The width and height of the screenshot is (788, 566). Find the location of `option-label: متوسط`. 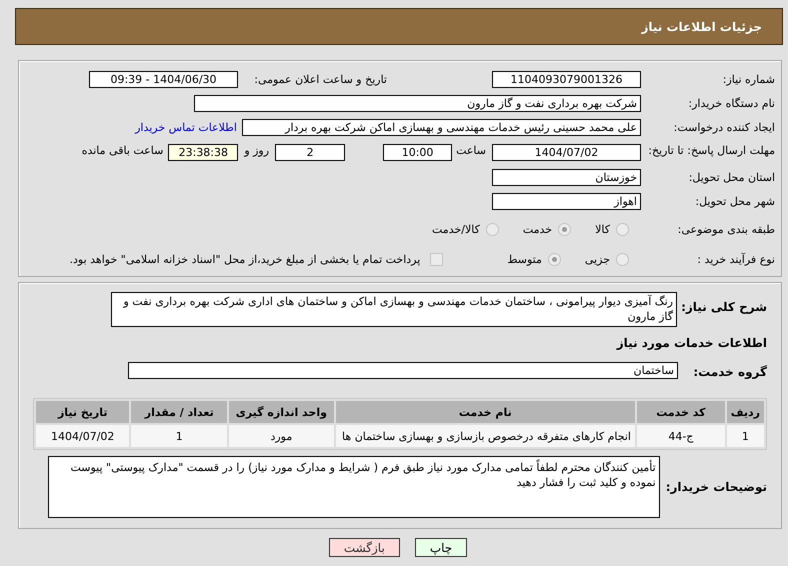

option-label: متوسط is located at coordinates (524, 259).